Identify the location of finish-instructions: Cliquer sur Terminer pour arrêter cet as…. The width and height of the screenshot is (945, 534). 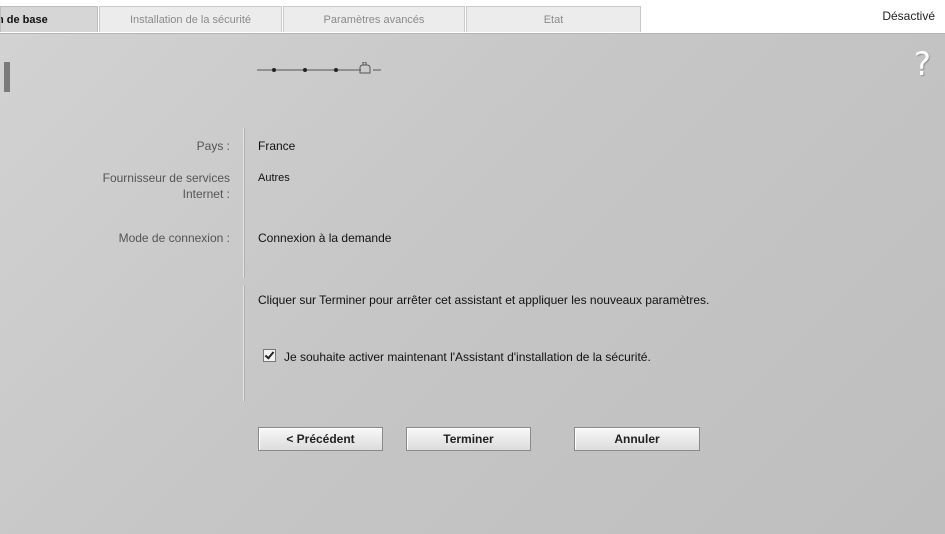
(484, 300).